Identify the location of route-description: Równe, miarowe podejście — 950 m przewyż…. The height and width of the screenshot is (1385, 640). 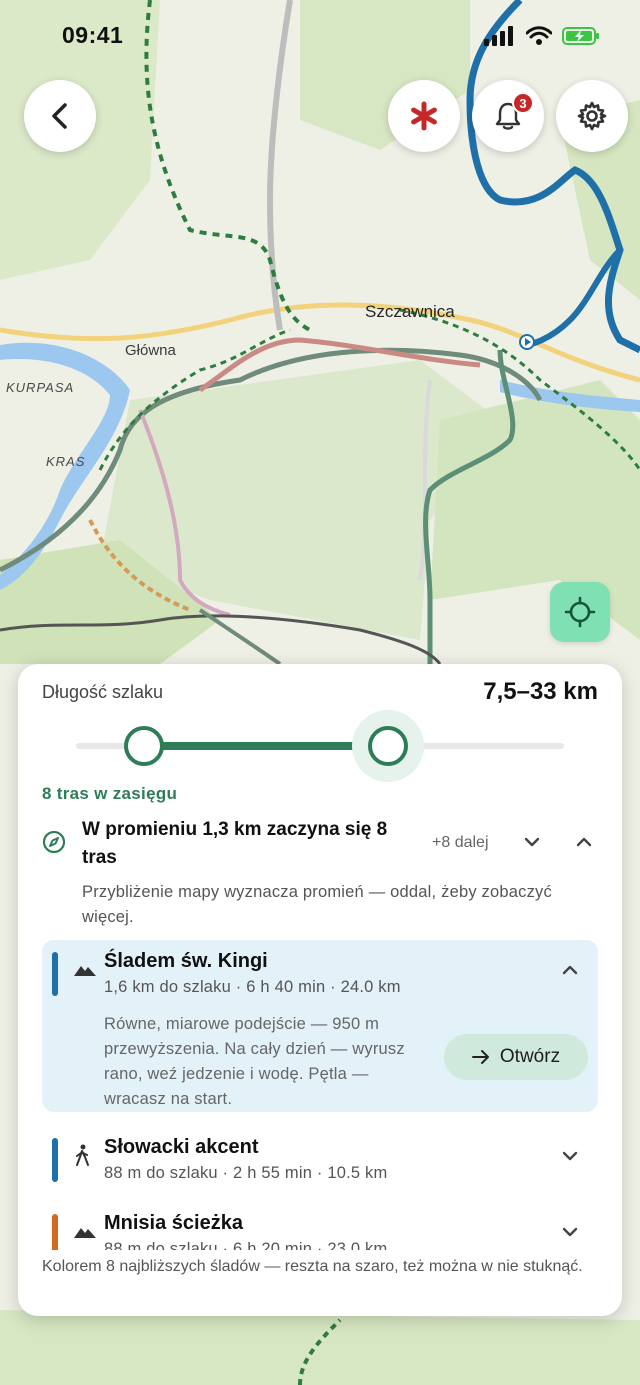
(254, 1061).